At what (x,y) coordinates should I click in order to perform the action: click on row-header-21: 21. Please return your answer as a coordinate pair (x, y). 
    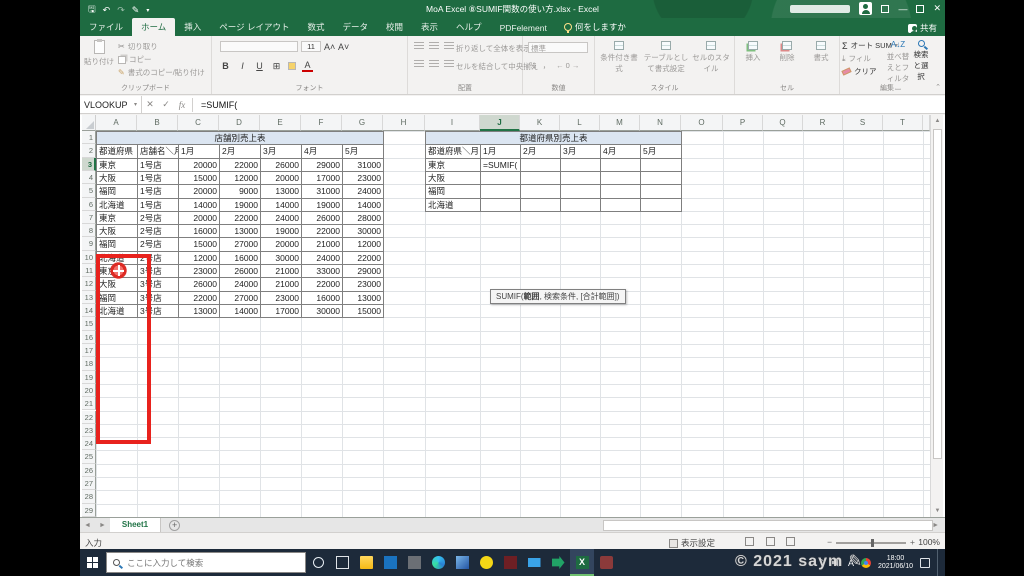
    Looking at the image, I should click on (89, 404).